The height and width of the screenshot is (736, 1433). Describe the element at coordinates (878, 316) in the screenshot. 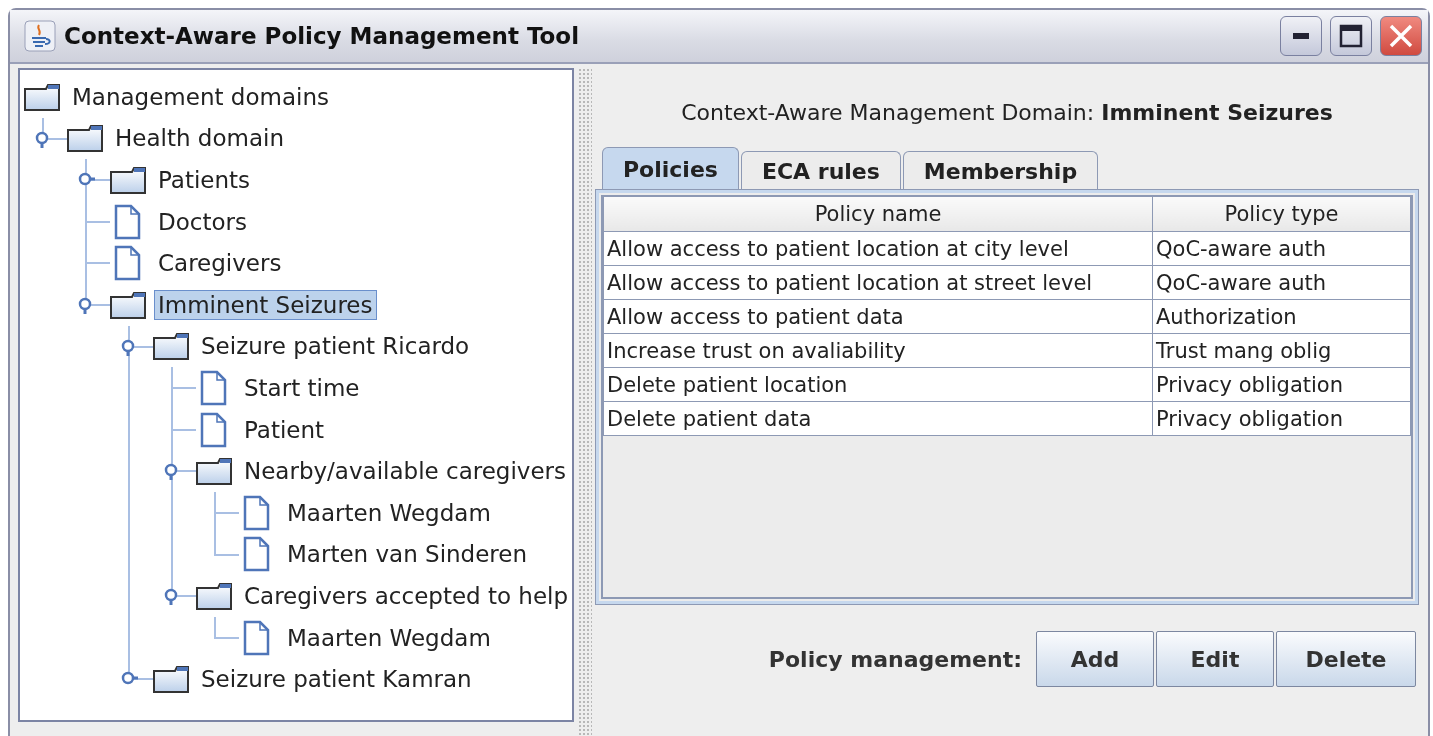

I see `table-cell: Allow access to patient data` at that location.